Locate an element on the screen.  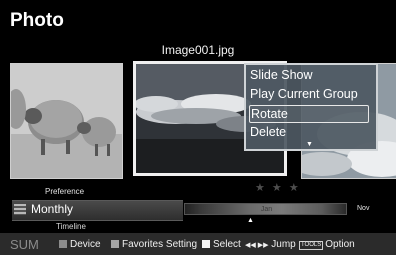
tools-key-icon: TOOLS is located at coordinates (311, 245).